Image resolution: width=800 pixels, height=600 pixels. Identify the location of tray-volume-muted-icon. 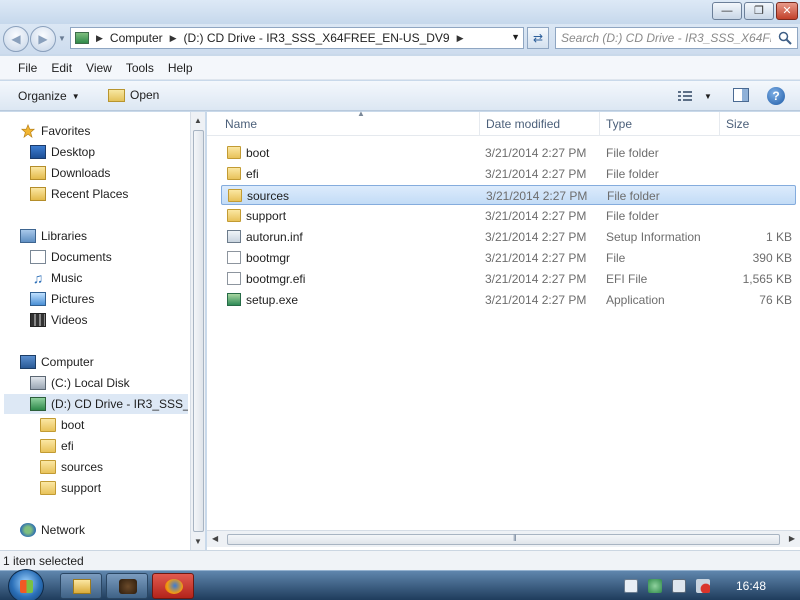
(703, 586).